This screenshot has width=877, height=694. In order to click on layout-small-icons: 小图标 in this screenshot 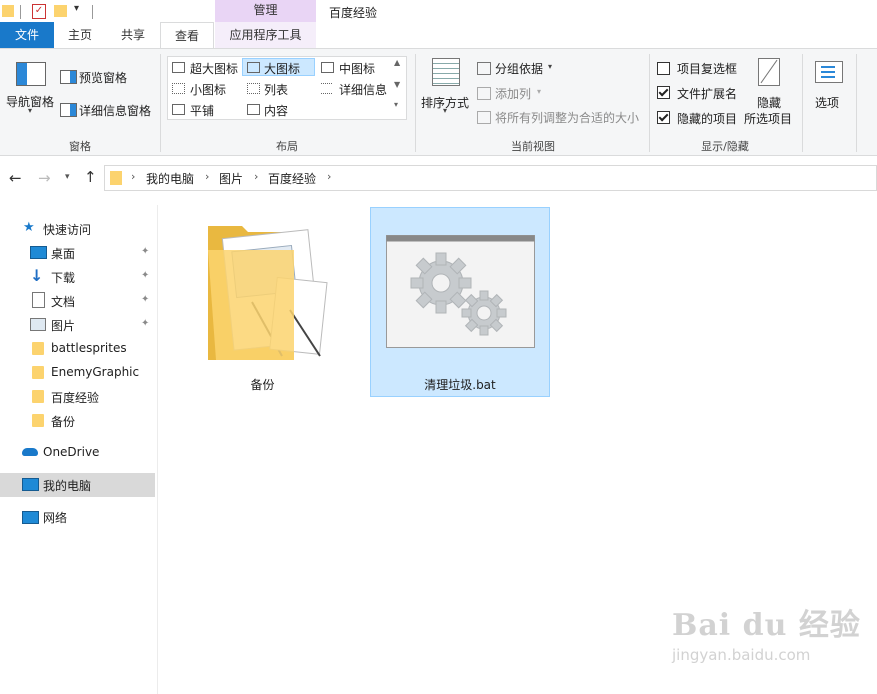, I will do `click(208, 89)`.